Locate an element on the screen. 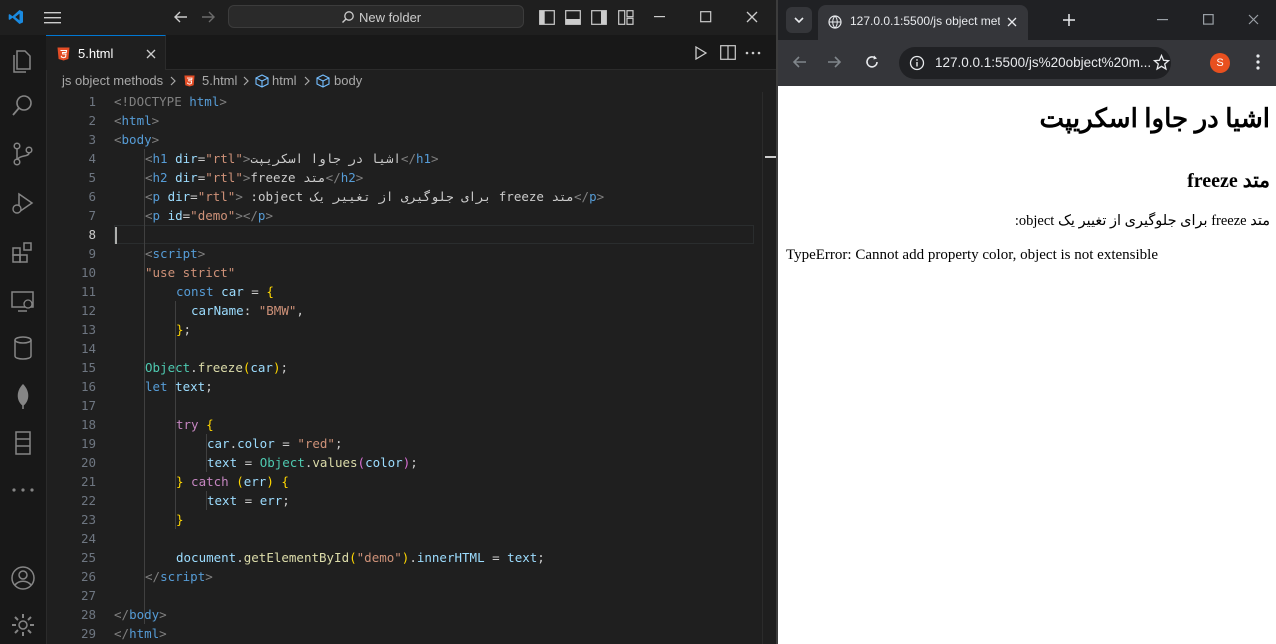  current-line-highlight is located at coordinates (434, 234).